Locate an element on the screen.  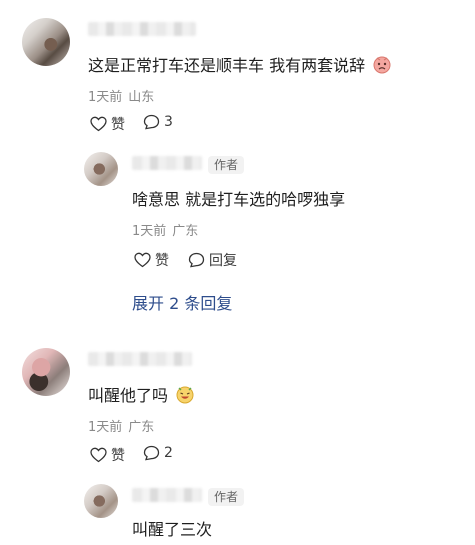
comment-meta: 1天前 山东 is located at coordinates (121, 95).